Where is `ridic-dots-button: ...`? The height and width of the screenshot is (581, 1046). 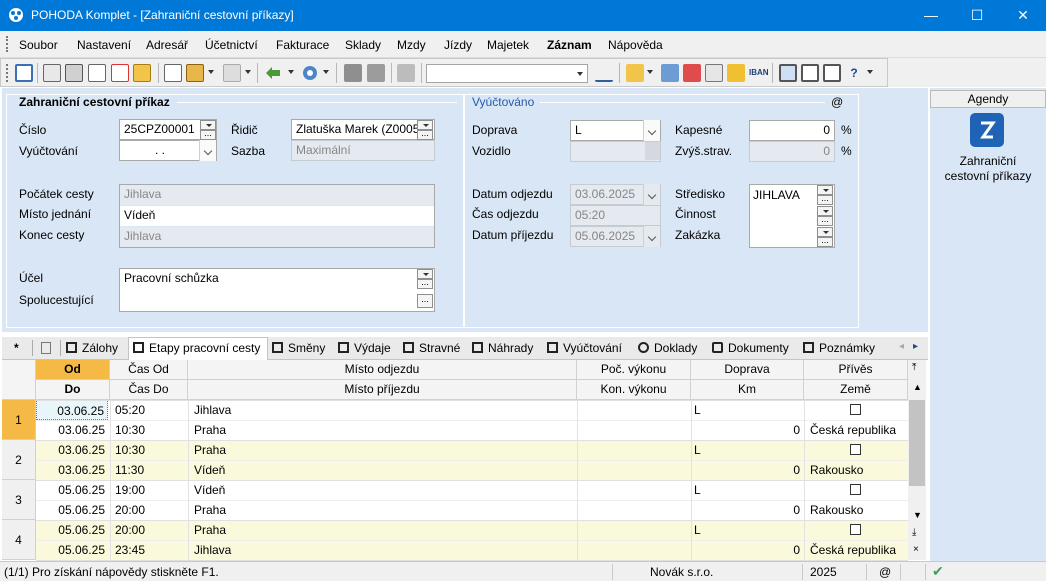
ridic-dots-button: ... is located at coordinates (425, 134).